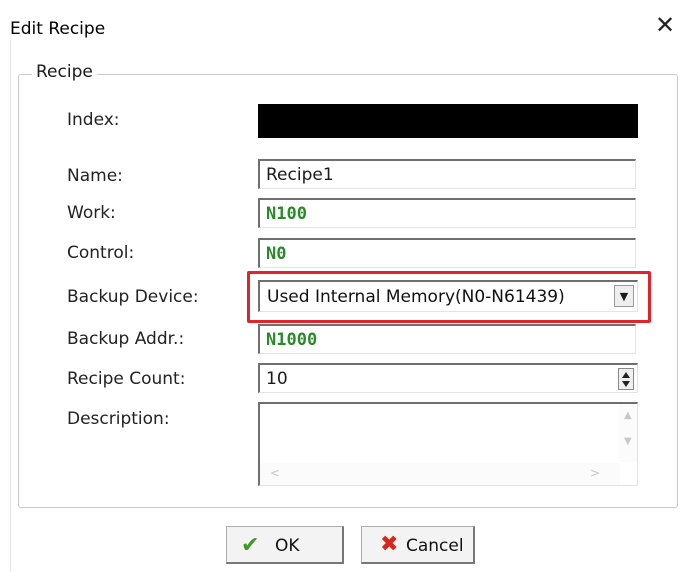 The image size is (683, 572). I want to click on control-label: Control:, so click(101, 253).